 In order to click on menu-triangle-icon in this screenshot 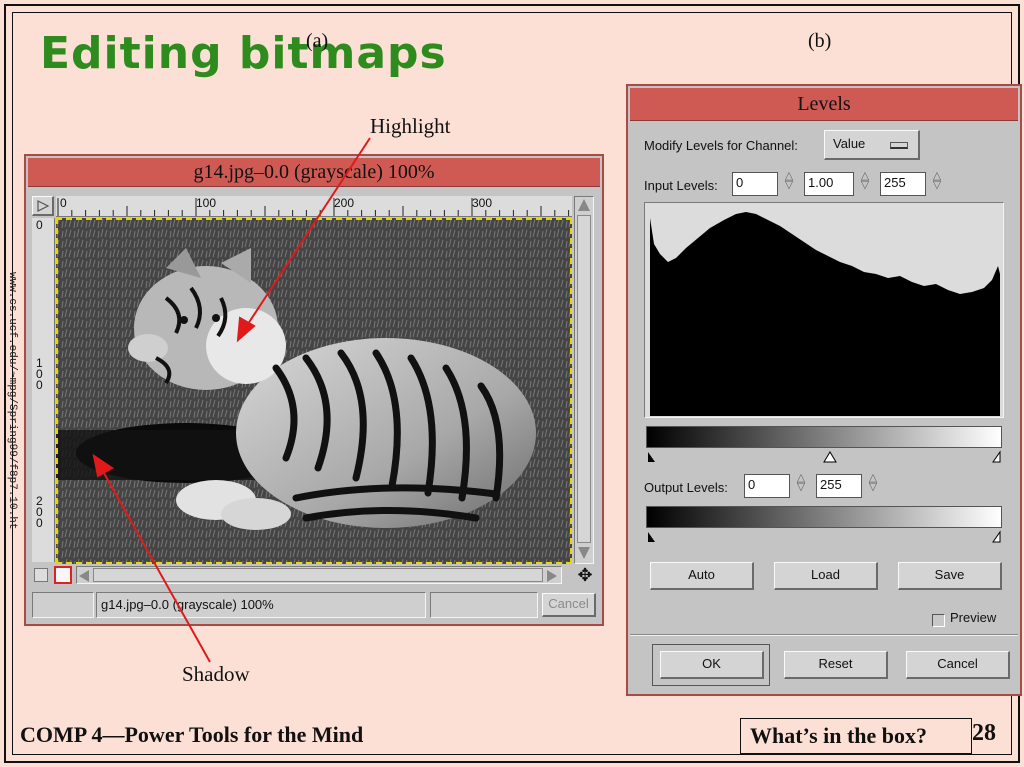, I will do `click(42, 206)`.